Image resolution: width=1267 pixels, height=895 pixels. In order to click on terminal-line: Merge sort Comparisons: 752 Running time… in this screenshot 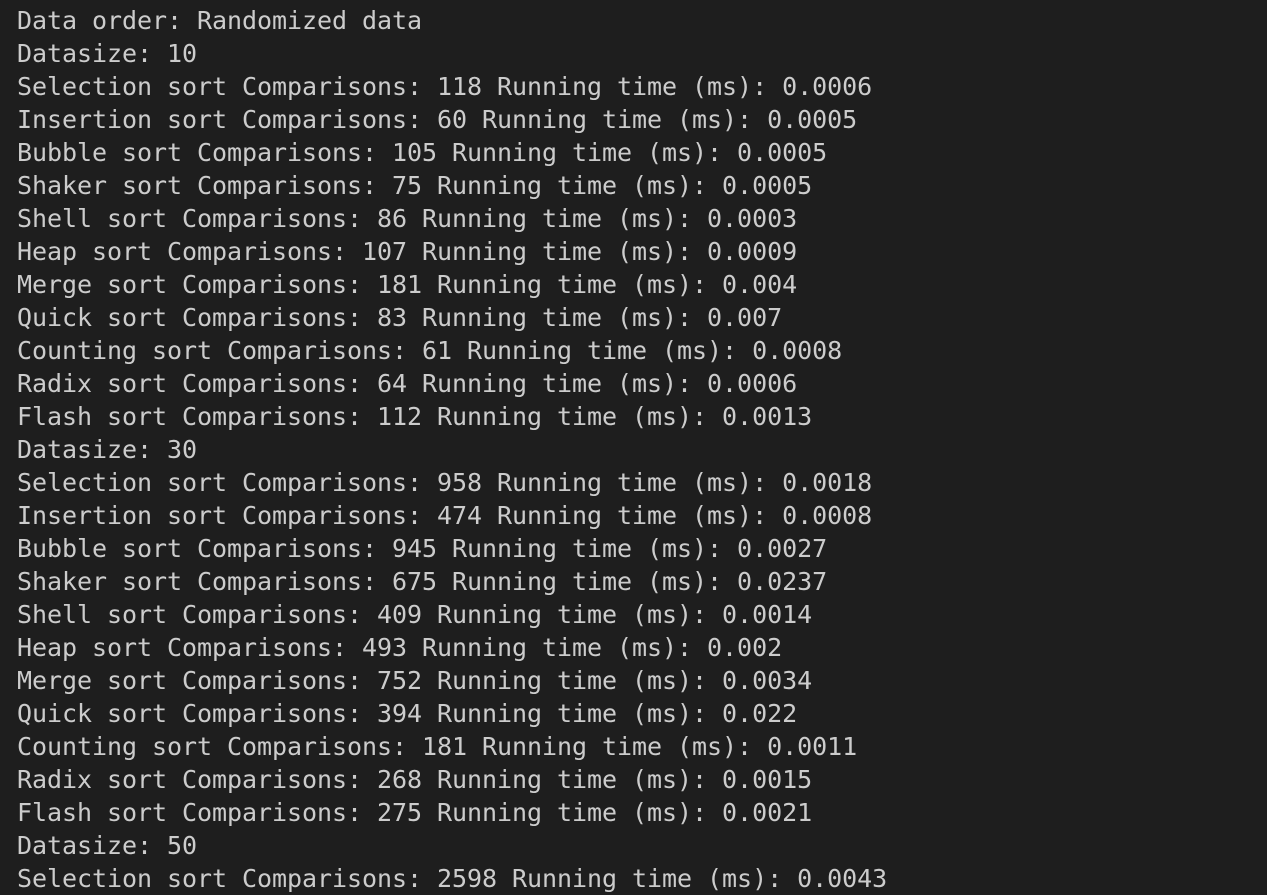, I will do `click(415, 680)`.